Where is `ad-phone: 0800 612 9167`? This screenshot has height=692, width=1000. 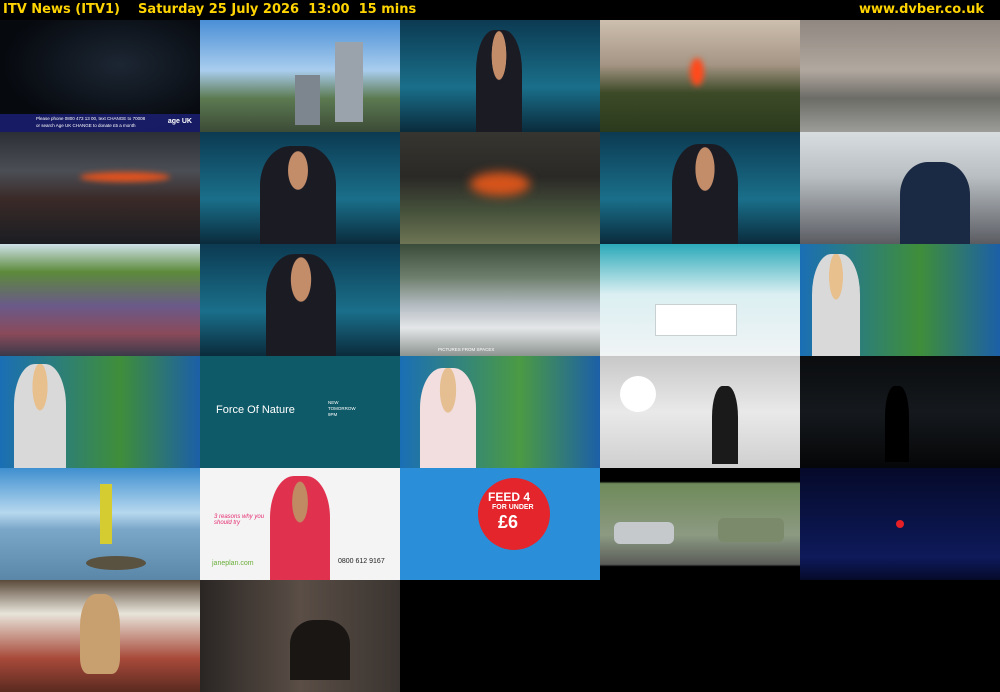 ad-phone: 0800 612 9167 is located at coordinates (361, 561).